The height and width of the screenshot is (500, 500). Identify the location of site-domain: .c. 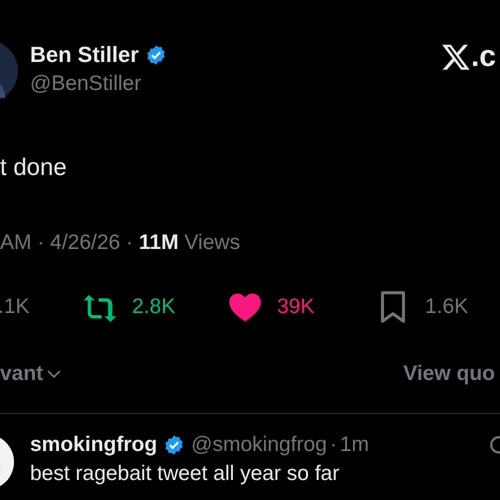
(483, 57).